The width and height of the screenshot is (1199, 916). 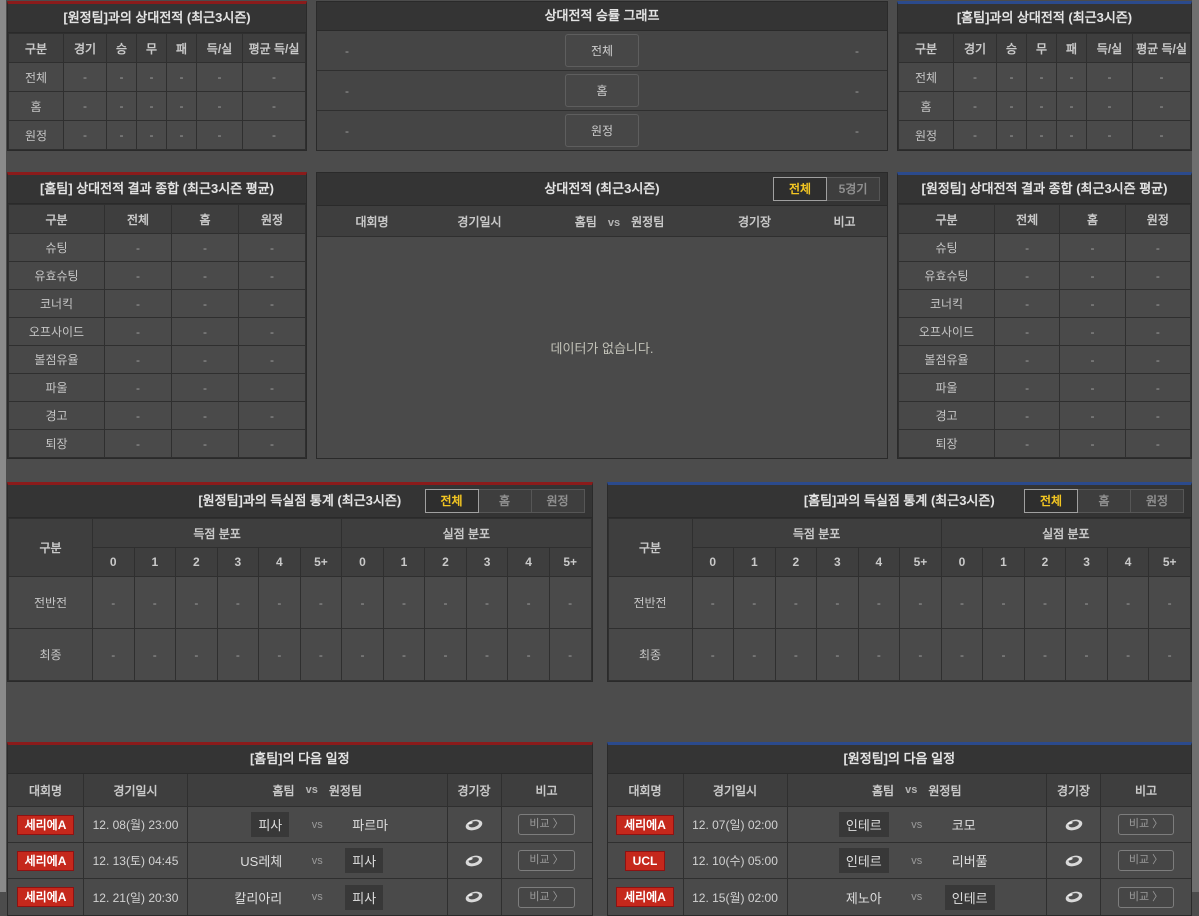 What do you see at coordinates (466, 533) in the screenshot?
I see `header-cell-conceded: 실점 분포` at bounding box center [466, 533].